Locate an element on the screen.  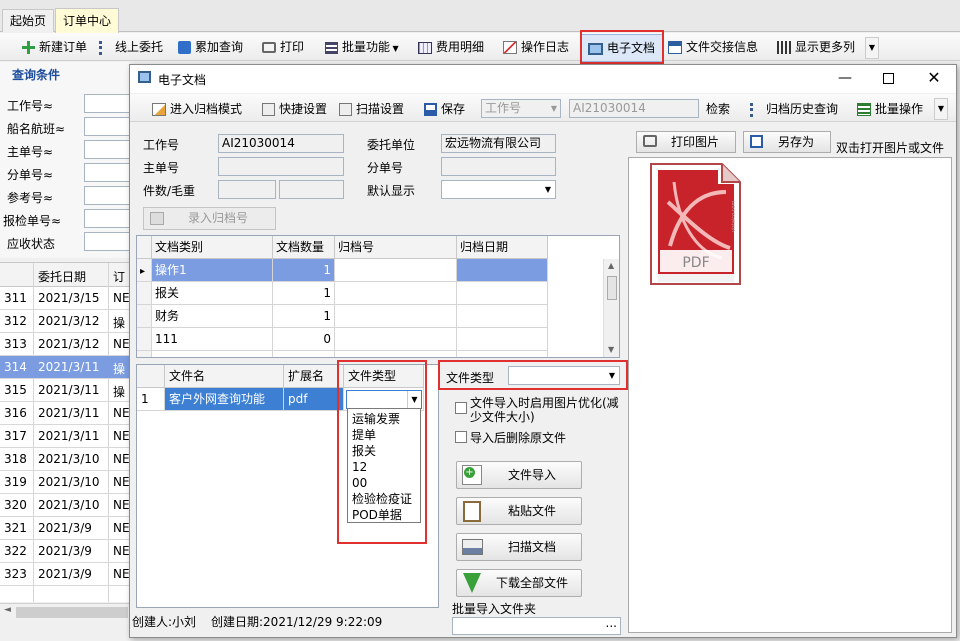
quick-settings-button: 快捷设置 is located at coordinates (294, 109).